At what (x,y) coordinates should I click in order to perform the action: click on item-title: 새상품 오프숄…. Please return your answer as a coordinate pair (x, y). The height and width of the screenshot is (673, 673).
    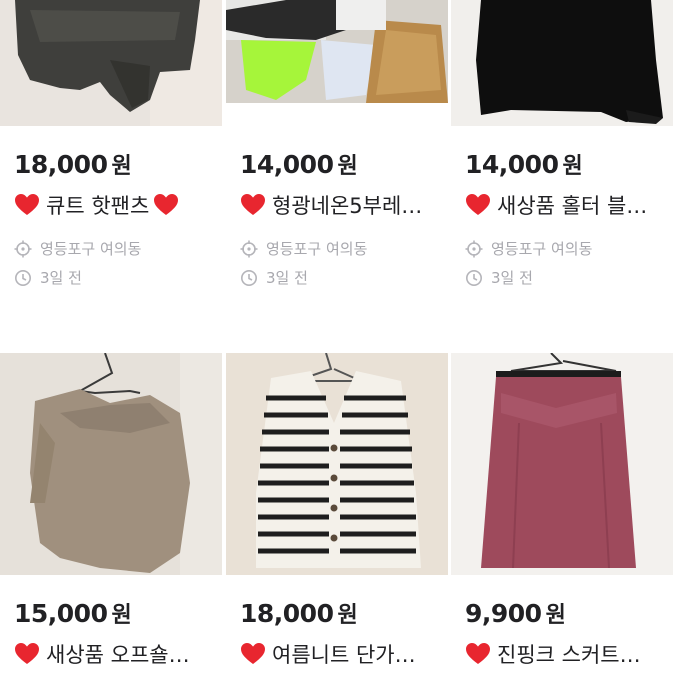
    Looking at the image, I should click on (116, 654).